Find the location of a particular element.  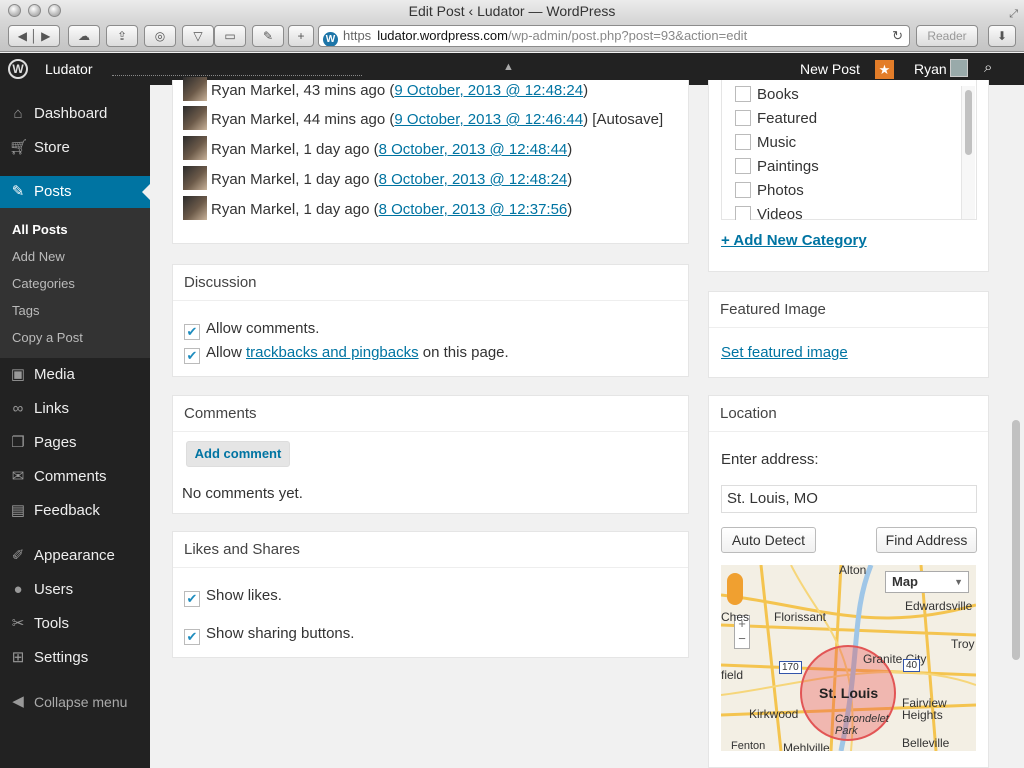

set-featured-image-link: Set featured image is located at coordinates (784, 352).